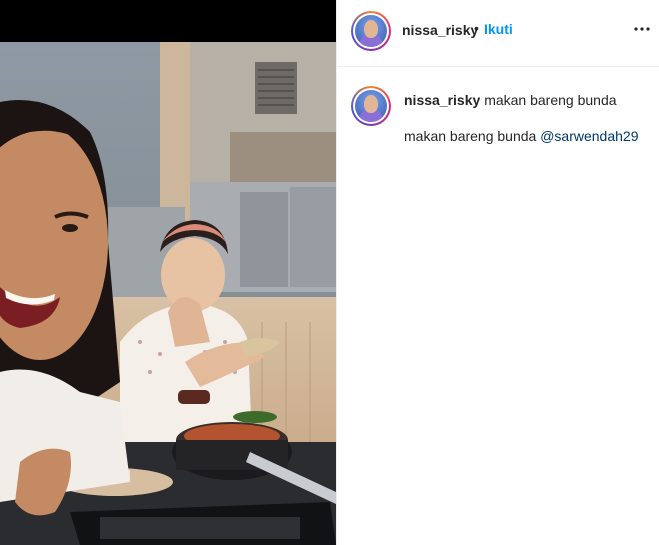 This screenshot has width=659, height=545. What do you see at coordinates (371, 106) in the screenshot?
I see `caption-avatar` at bounding box center [371, 106].